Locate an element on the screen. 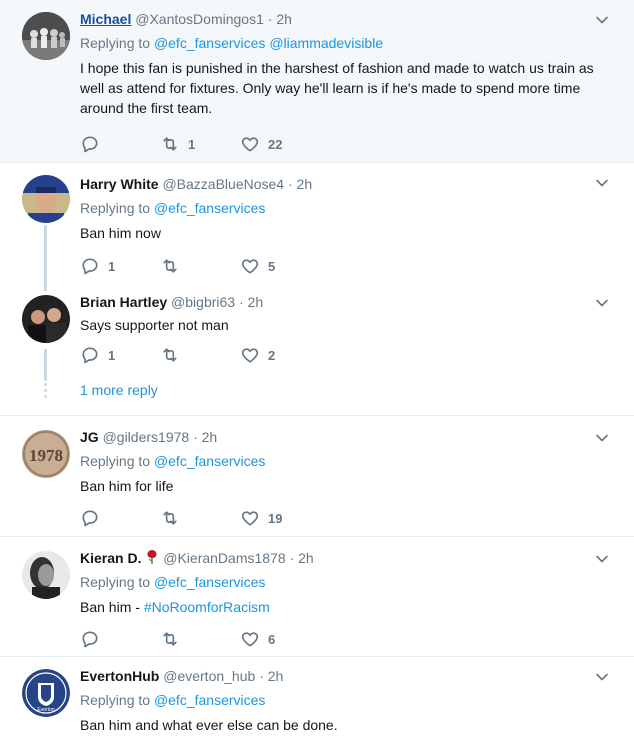  display-name: Kieran D. is located at coordinates (110, 558).